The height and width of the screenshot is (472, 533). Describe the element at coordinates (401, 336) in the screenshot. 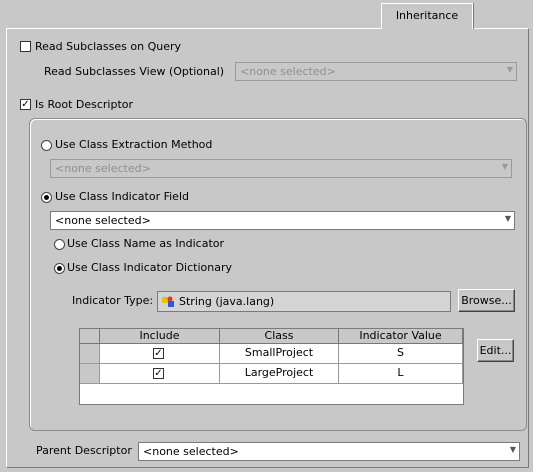

I see `column-header-indicator-value: Indicator Value` at that location.